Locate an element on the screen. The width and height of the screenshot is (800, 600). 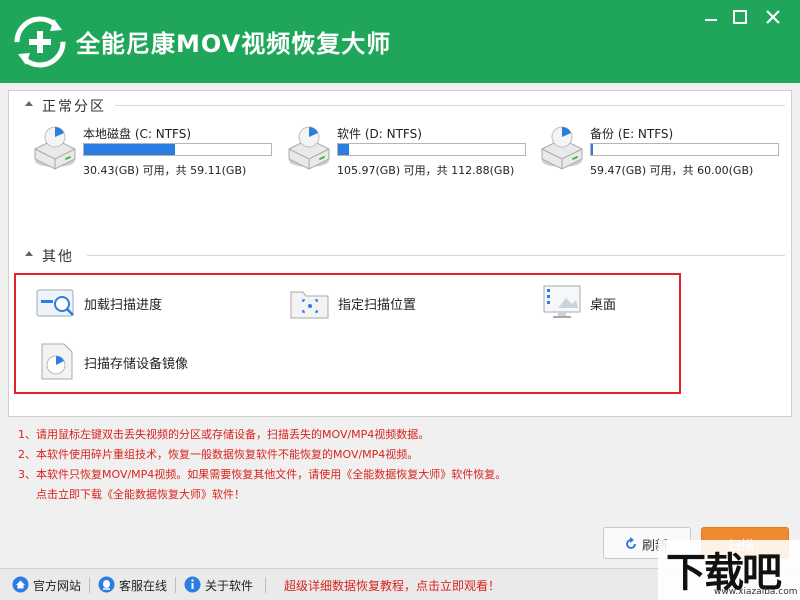
chat-icon is located at coordinates (106, 584).